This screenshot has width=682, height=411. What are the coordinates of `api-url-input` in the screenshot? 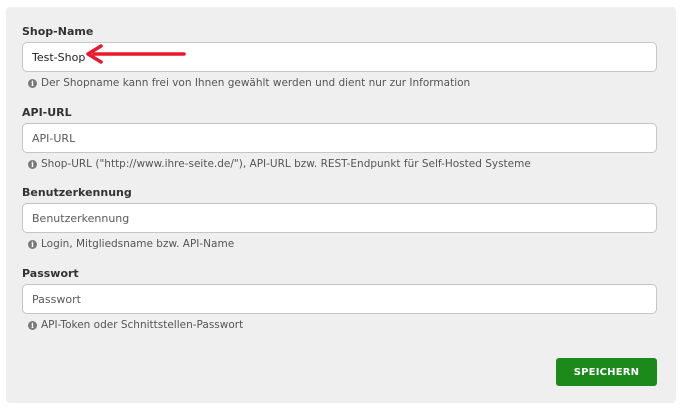 It's located at (339, 138).